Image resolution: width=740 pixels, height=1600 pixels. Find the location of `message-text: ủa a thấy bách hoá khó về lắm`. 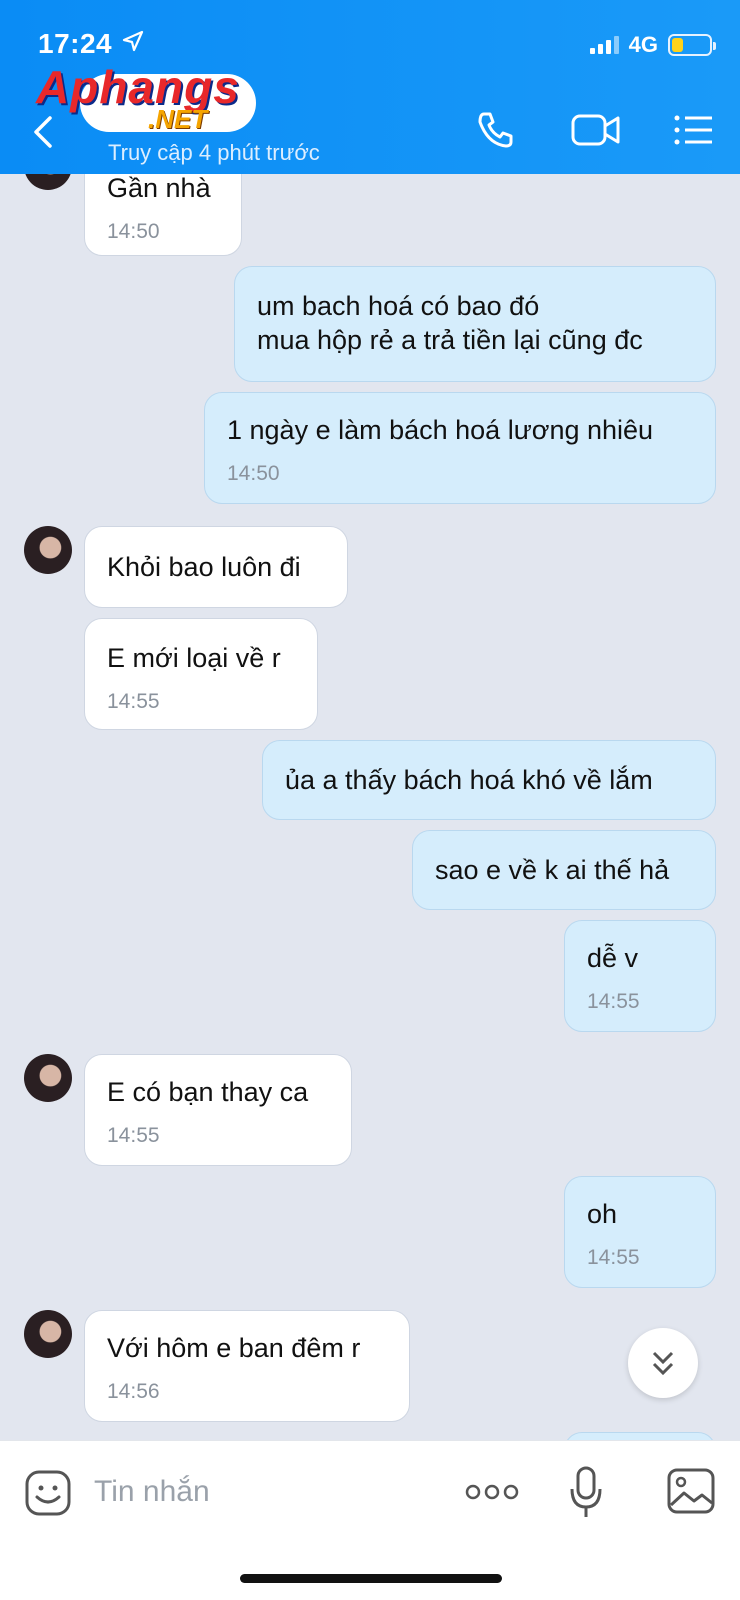

message-text: ủa a thấy bách hoá khó về lắm is located at coordinates (469, 780).